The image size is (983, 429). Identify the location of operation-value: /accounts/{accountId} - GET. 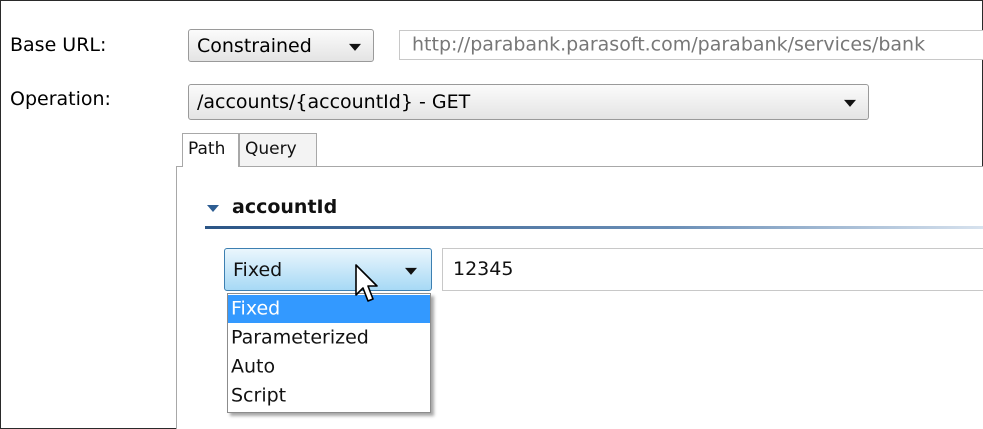
(334, 102).